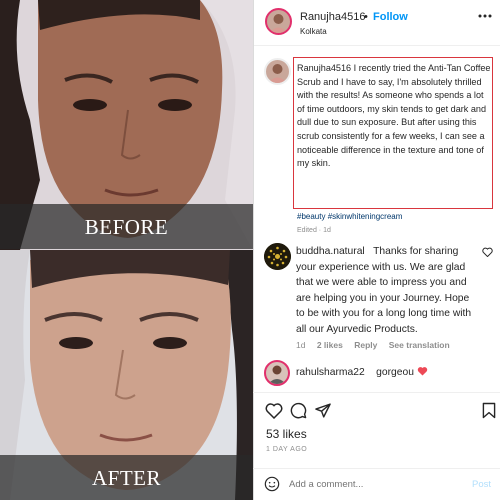  What do you see at coordinates (349, 216) in the screenshot?
I see `caption-hashtags: #beauty #skinwhiteningcream` at bounding box center [349, 216].